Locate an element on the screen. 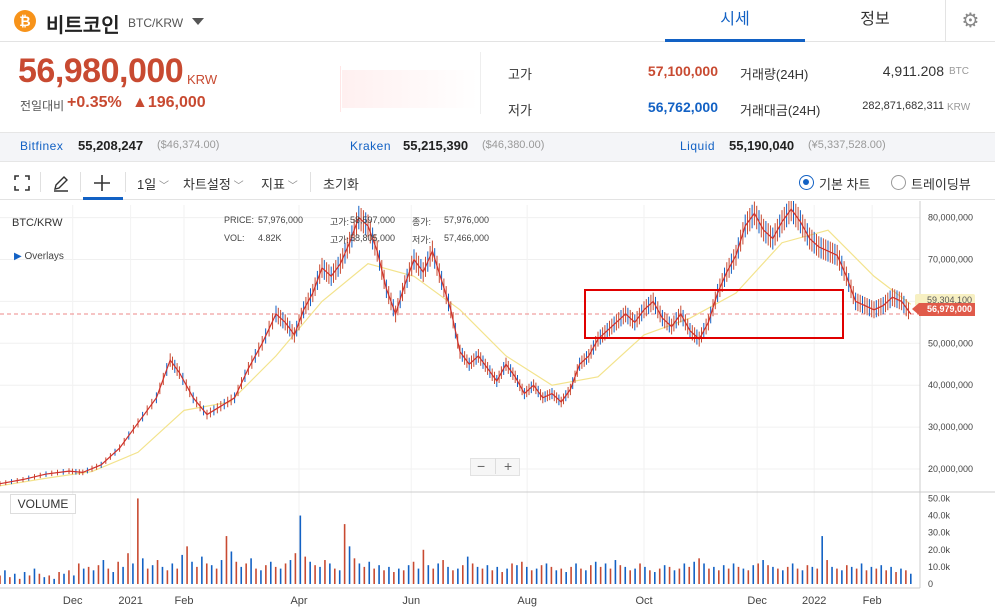 Image resolution: width=995 pixels, height=615 pixels. volume-tick-label: 30.0k is located at coordinates (939, 533).